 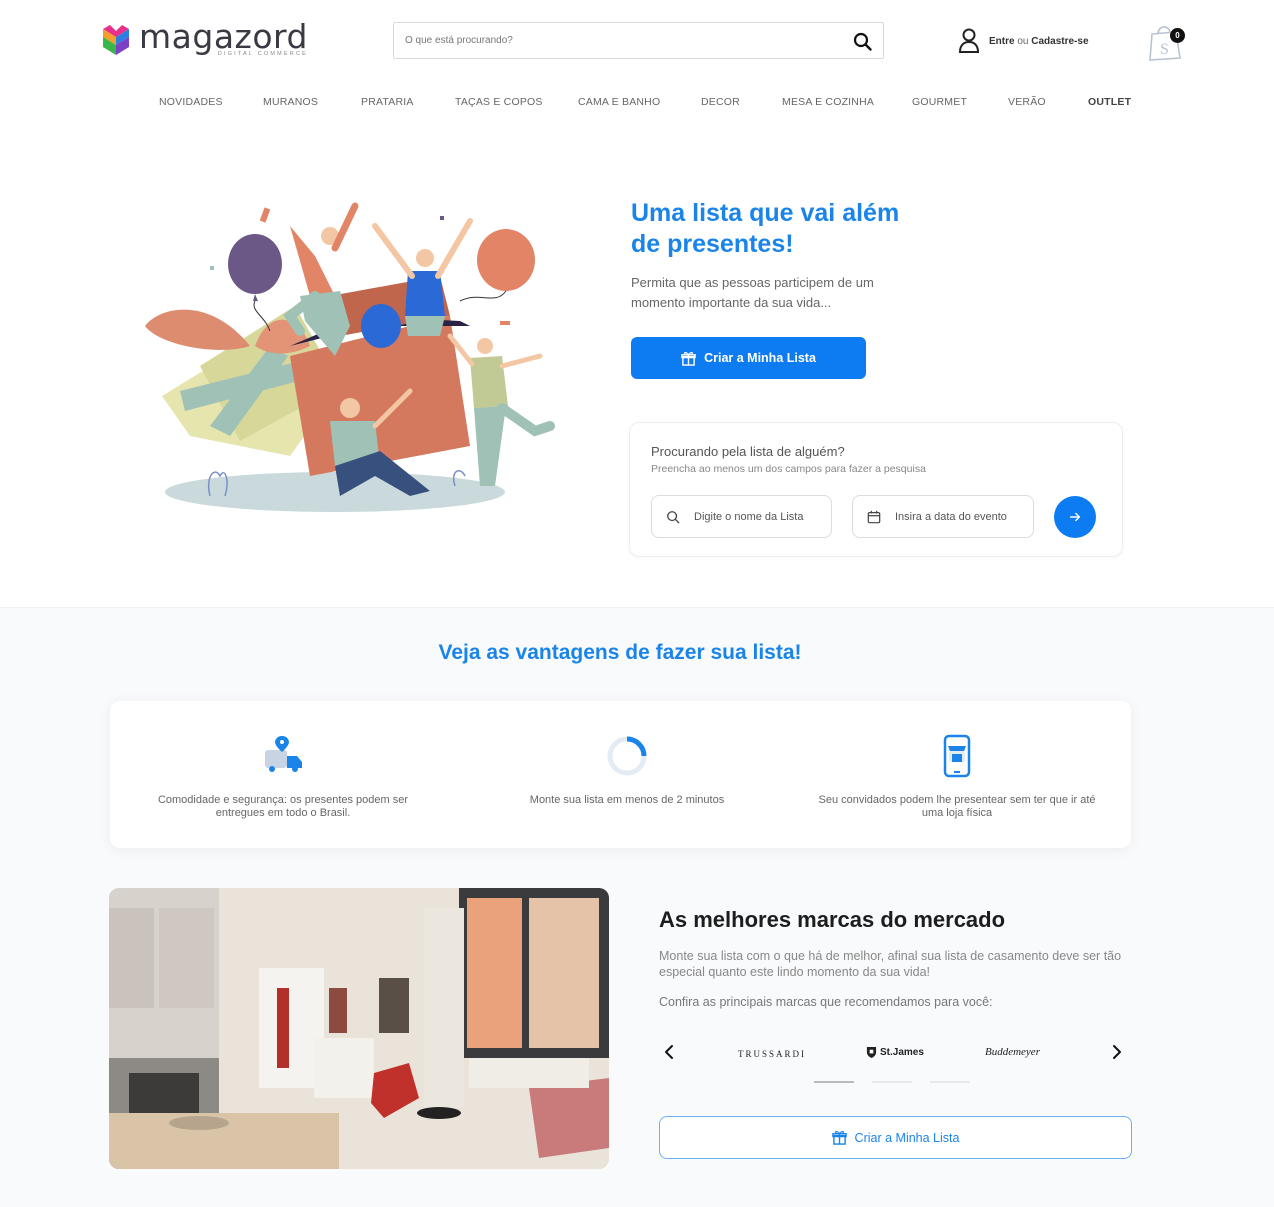 I want to click on nav-item-muranos: MURANOS, so click(x=290, y=102).